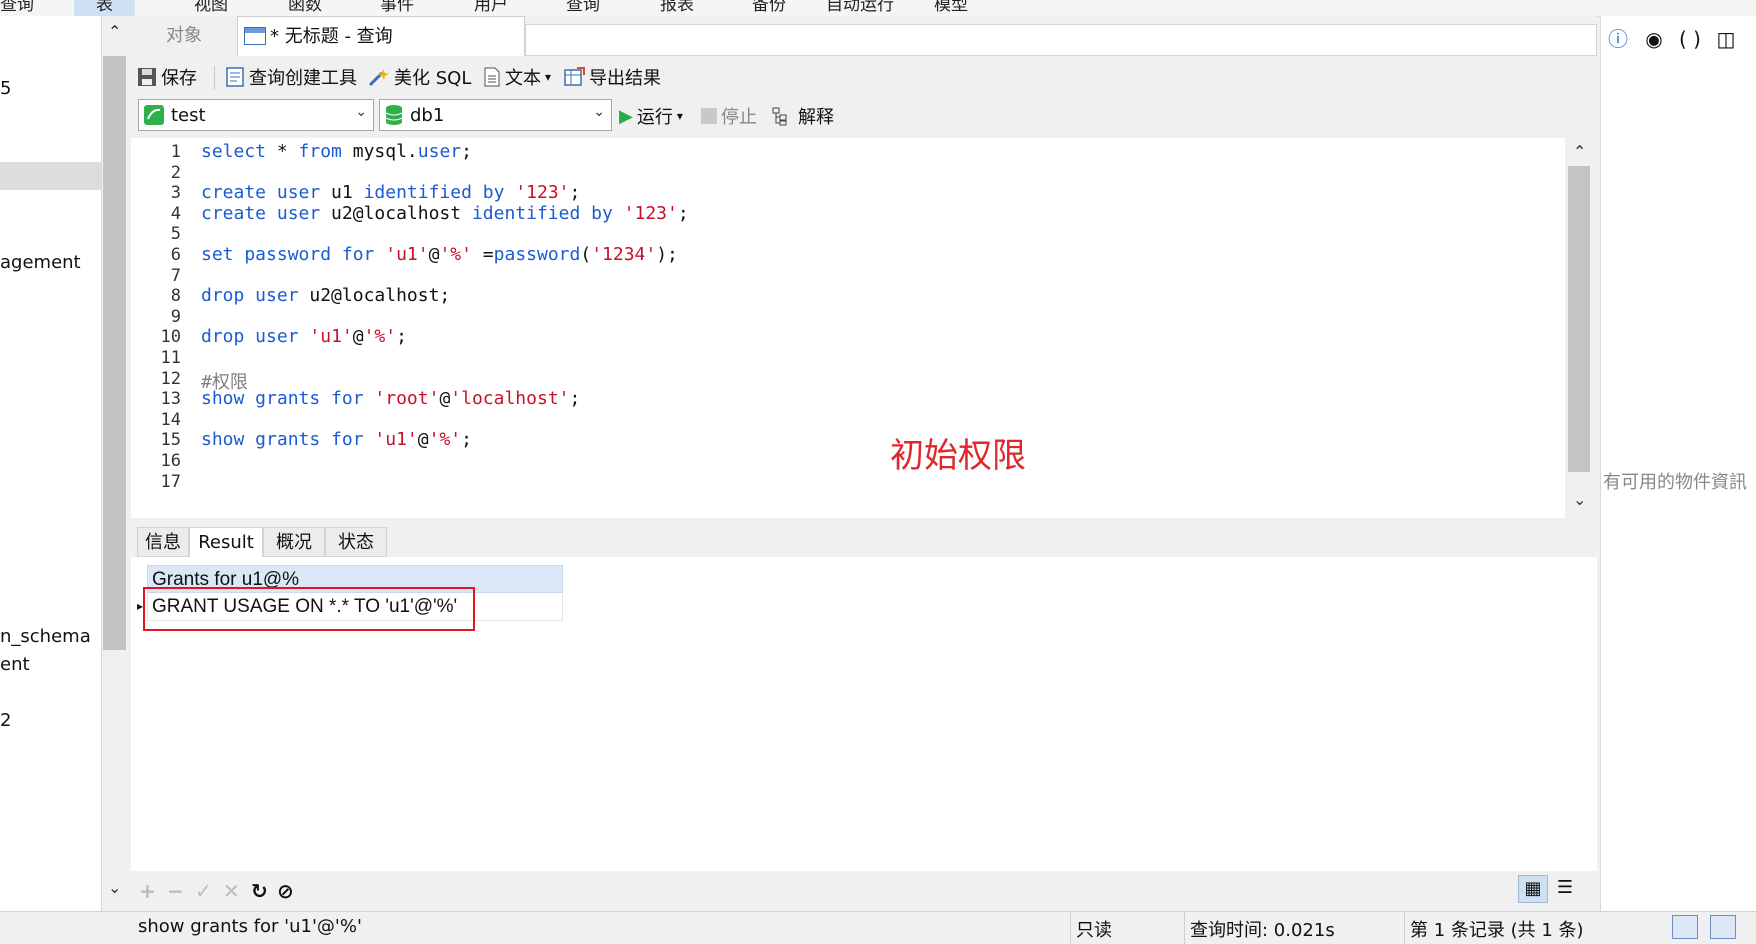  I want to click on navigator-item: 2, so click(5, 720).